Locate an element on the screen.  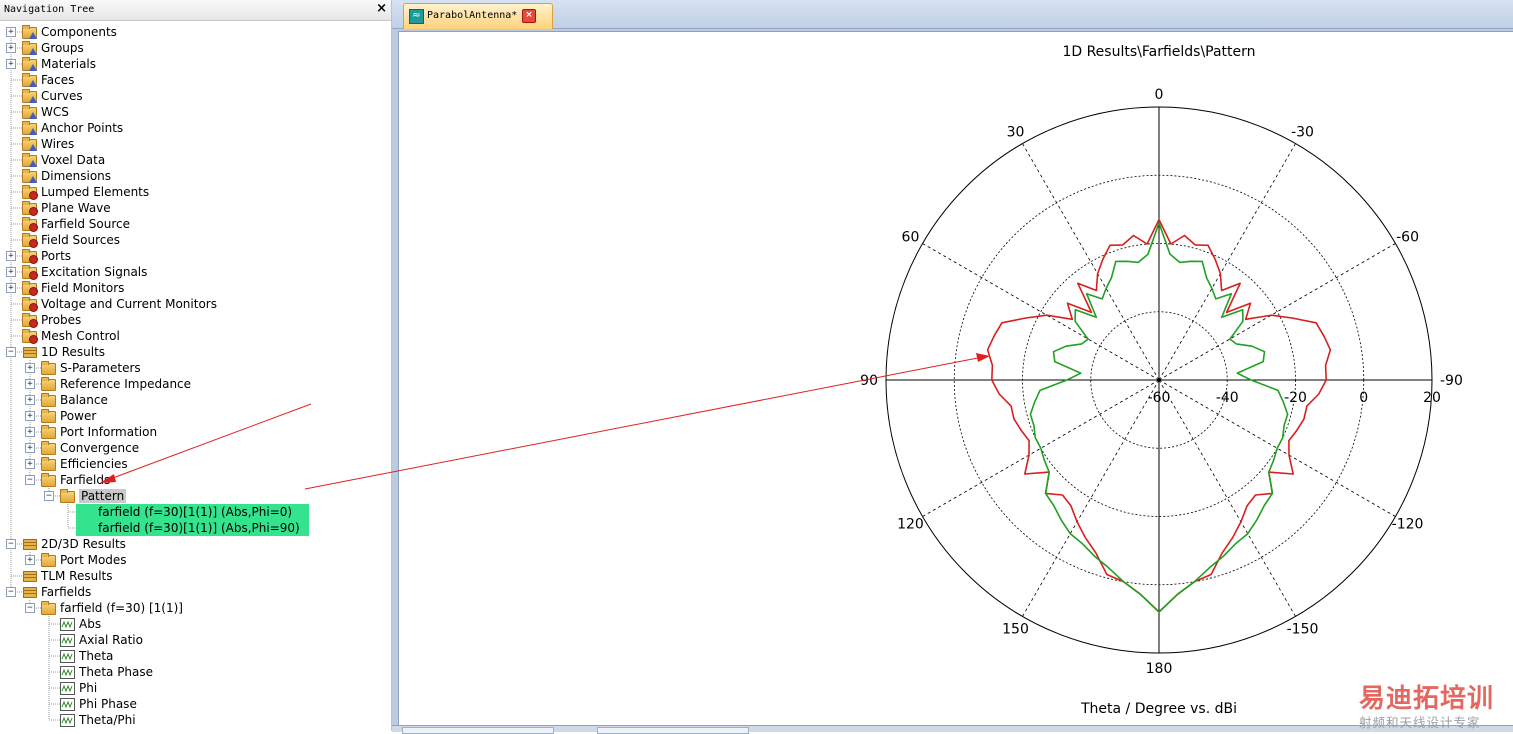
results-stack-icon is located at coordinates (29, 543).